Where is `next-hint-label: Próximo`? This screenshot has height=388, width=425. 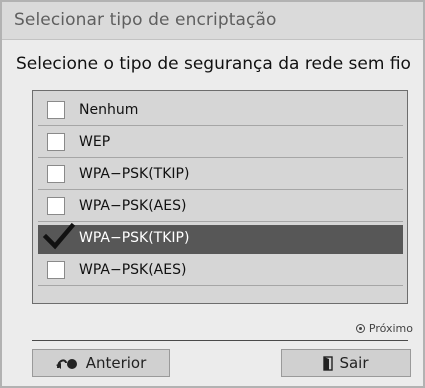
next-hint-label: Próximo is located at coordinates (390, 328).